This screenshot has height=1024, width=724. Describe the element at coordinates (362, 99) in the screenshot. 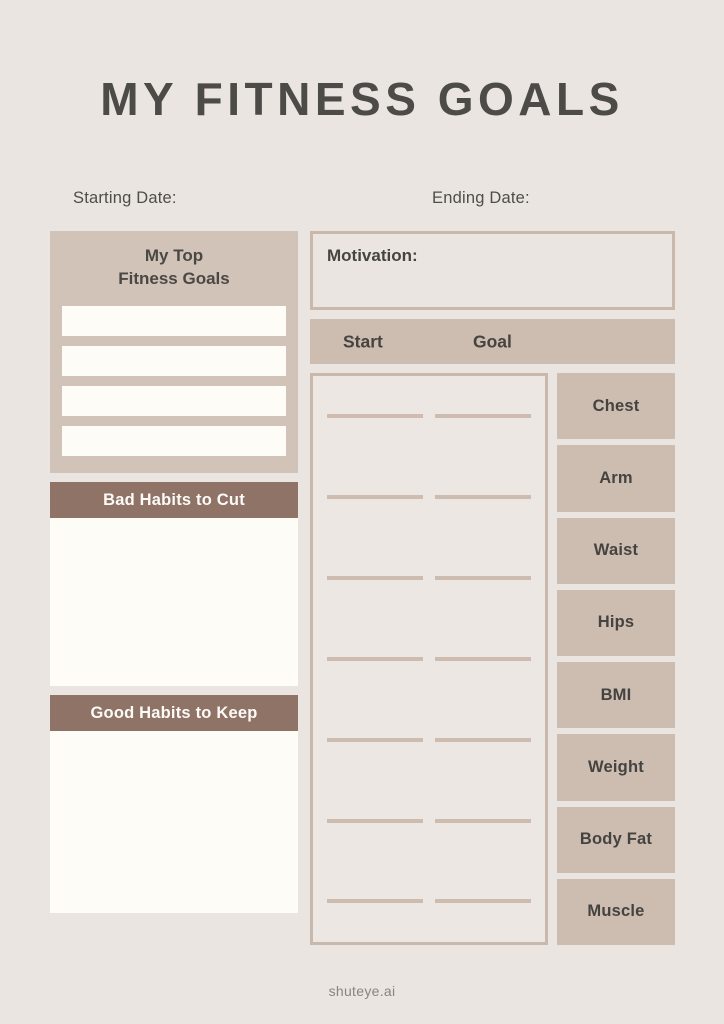

I see `page-title: MY FITNESS GOALS` at that location.